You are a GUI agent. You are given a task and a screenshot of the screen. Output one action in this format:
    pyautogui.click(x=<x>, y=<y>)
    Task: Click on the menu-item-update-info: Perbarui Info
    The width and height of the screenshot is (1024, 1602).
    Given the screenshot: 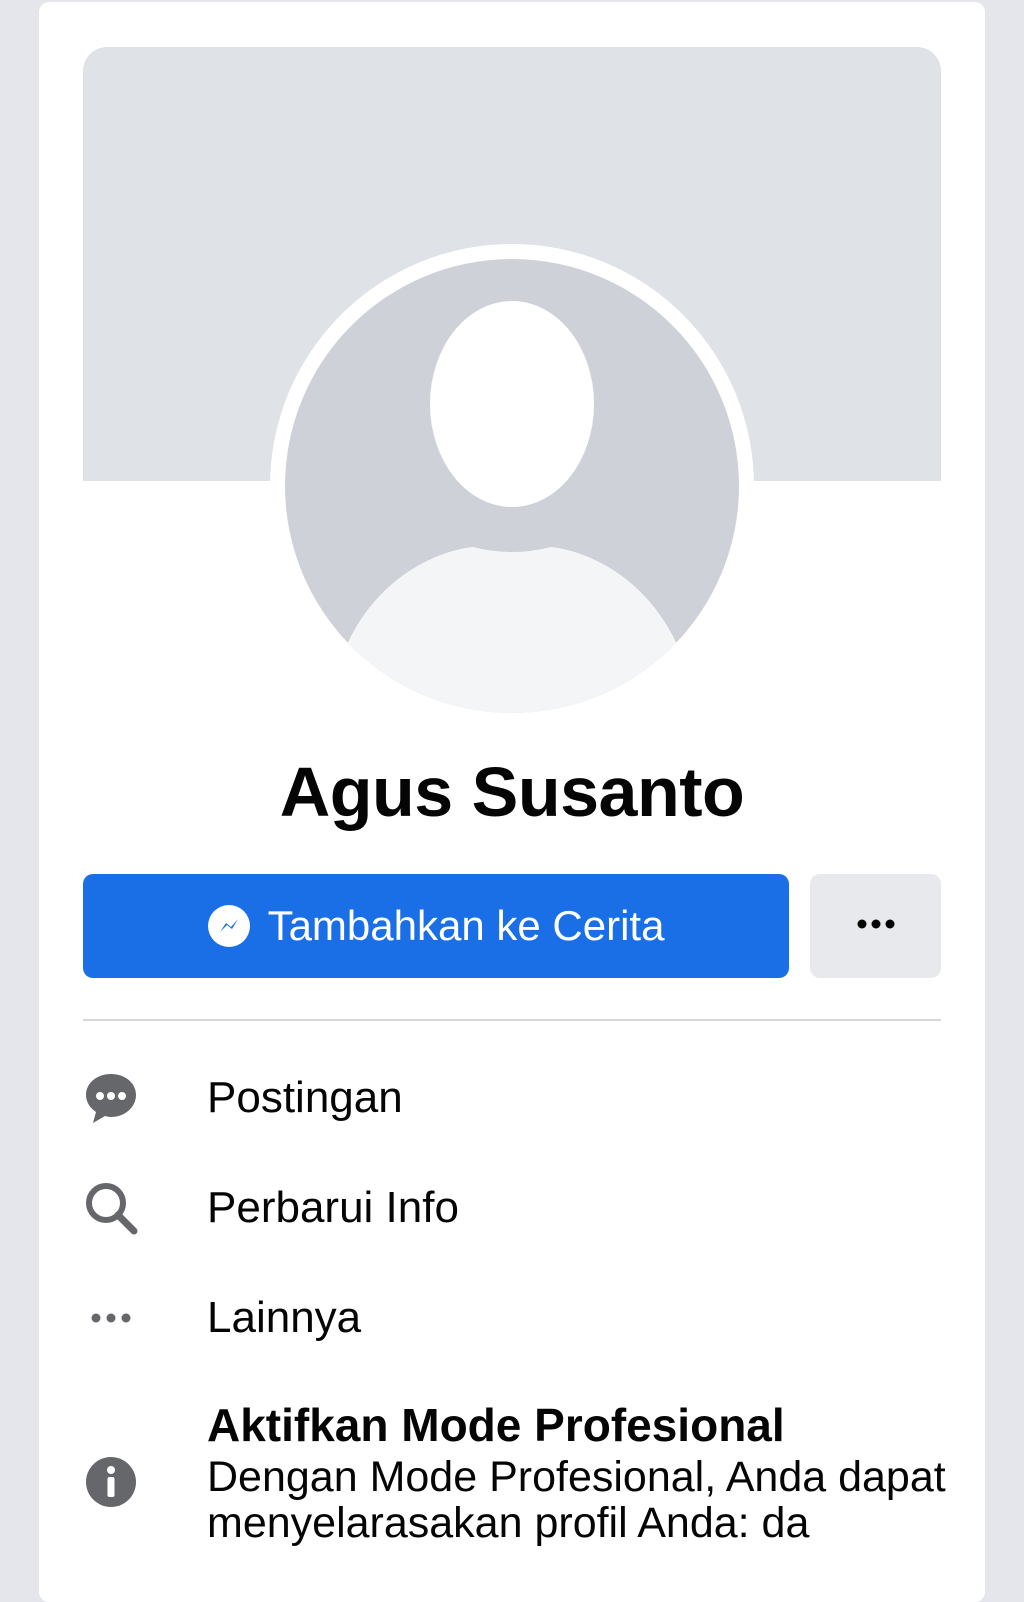 What is the action you would take?
    pyautogui.click(x=512, y=1210)
    